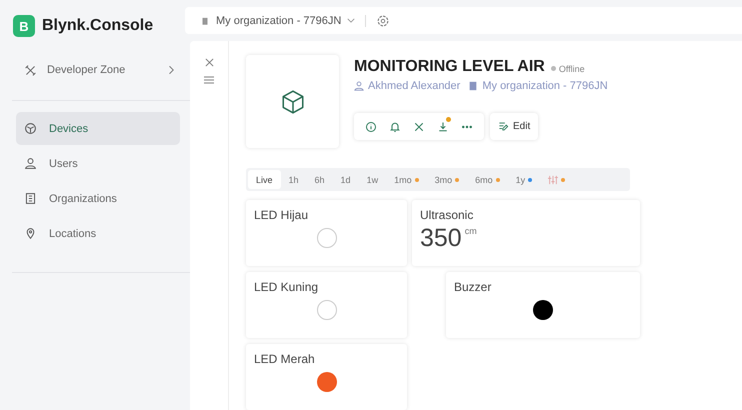 This screenshot has width=742, height=410. I want to click on pin-icon, so click(30, 233).